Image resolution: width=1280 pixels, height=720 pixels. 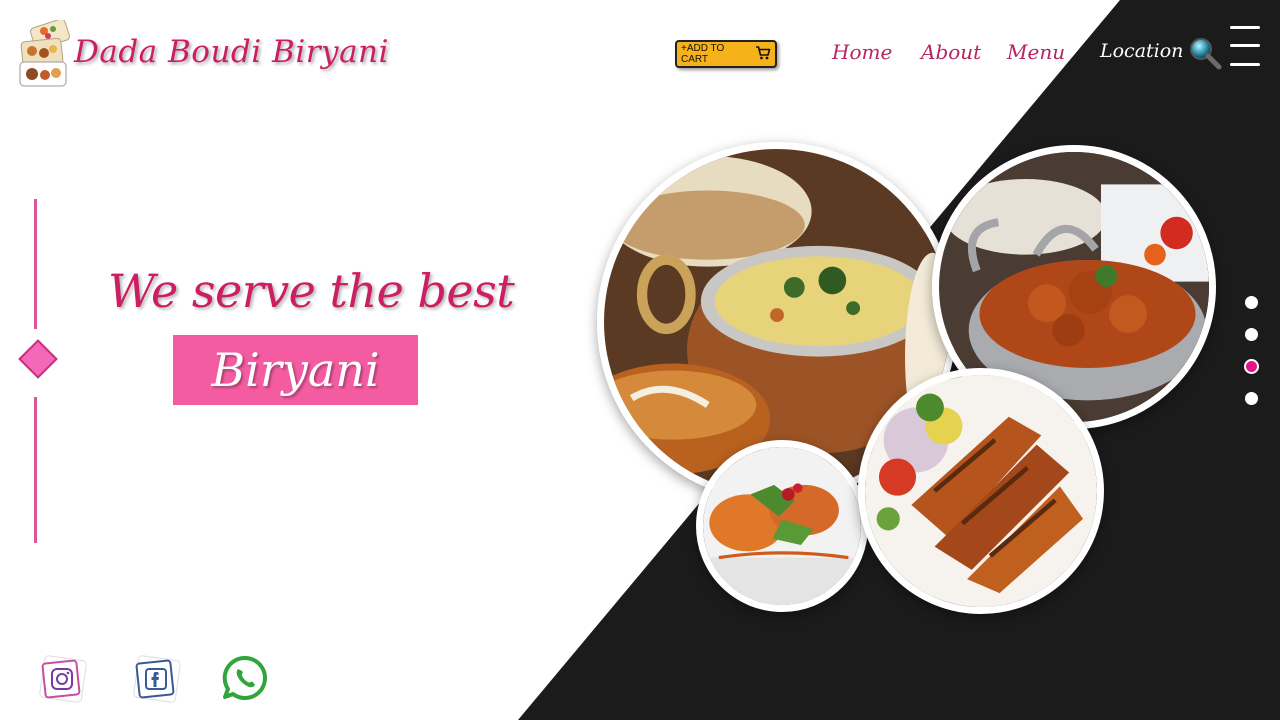 I want to click on decor-line-bottom, so click(x=35, y=470).